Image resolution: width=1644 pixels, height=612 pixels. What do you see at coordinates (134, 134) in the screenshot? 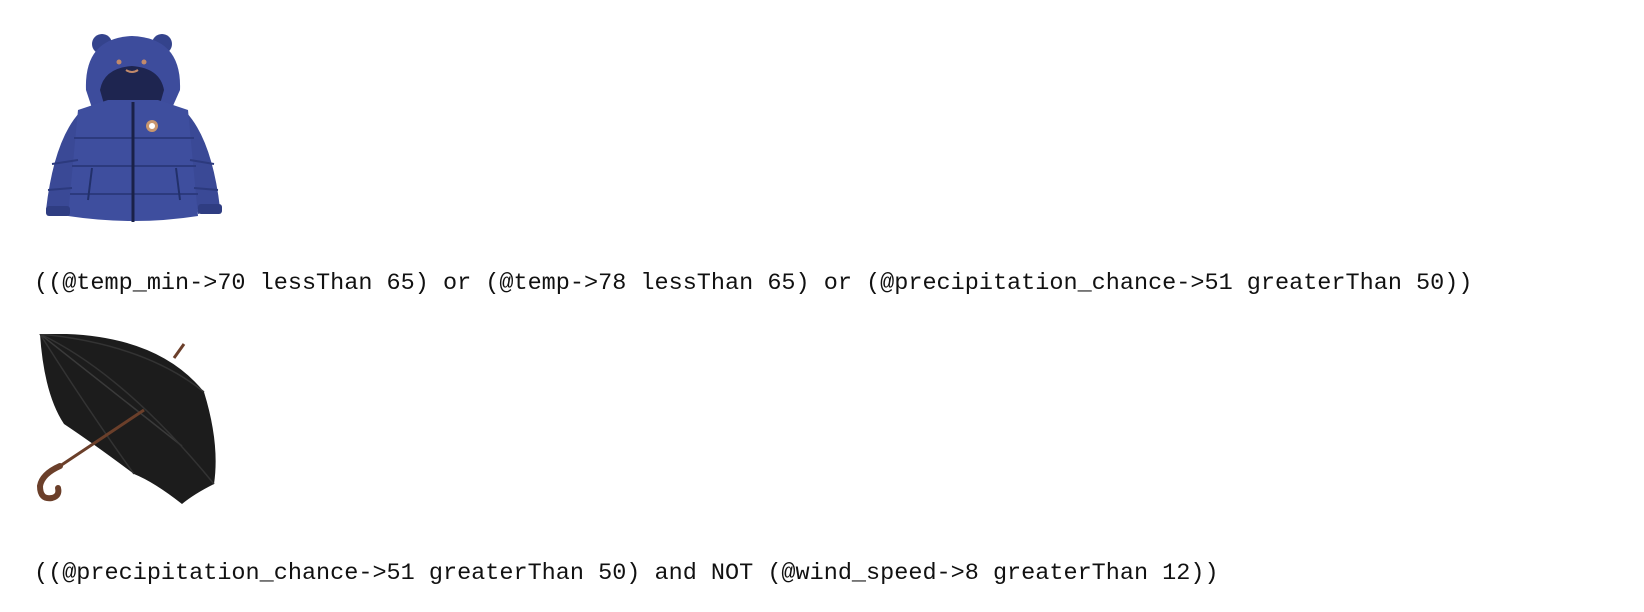
I see `jacket-icon` at bounding box center [134, 134].